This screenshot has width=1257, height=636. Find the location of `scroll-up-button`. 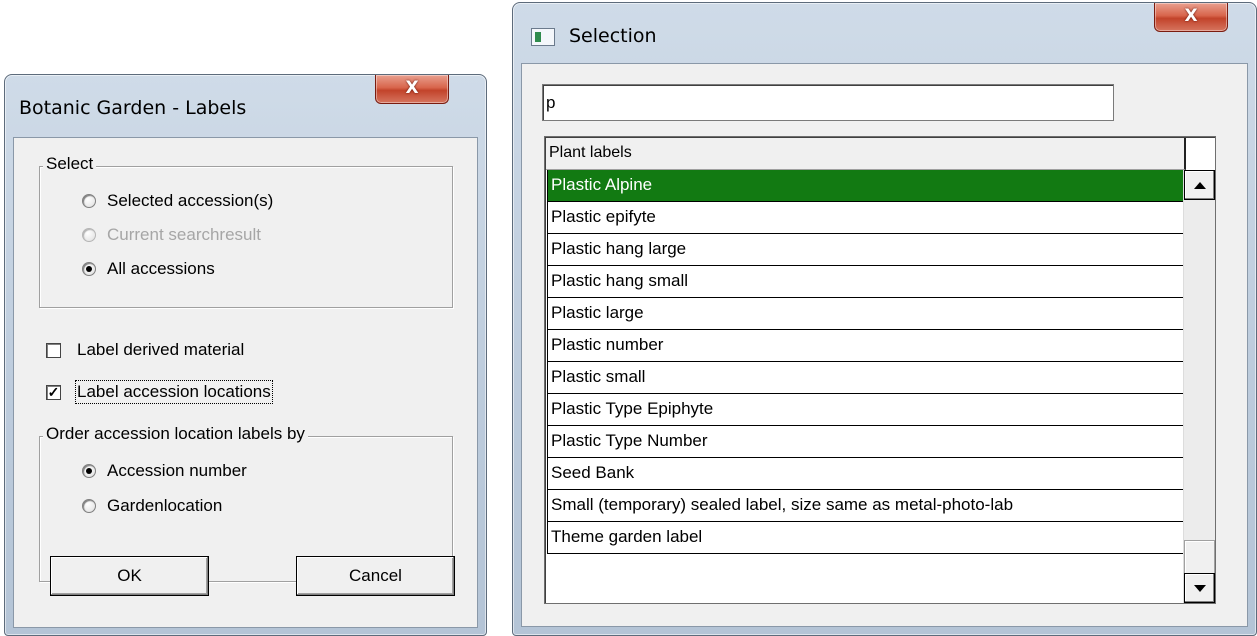

scroll-up-button is located at coordinates (1199, 185).